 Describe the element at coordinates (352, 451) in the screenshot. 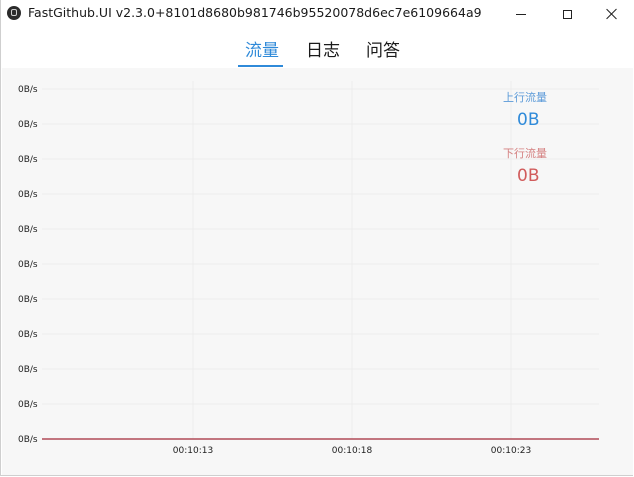

I see `x-tick-label: 00:10:18` at that location.